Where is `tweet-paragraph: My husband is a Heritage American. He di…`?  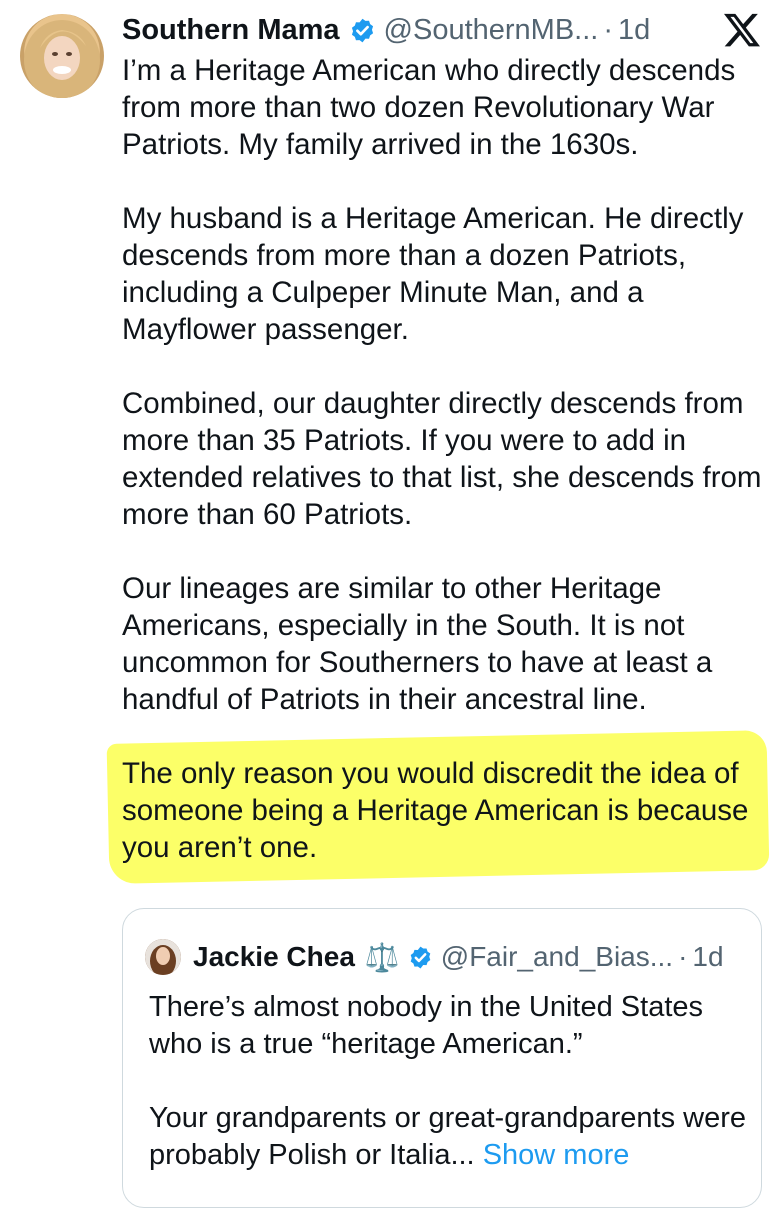 tweet-paragraph: My husband is a Heritage American. He di… is located at coordinates (433, 274).